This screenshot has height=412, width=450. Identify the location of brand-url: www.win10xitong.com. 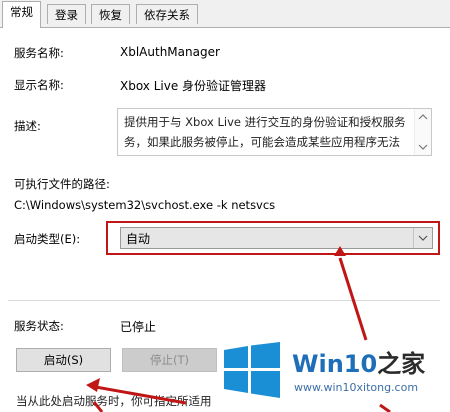
(356, 387).